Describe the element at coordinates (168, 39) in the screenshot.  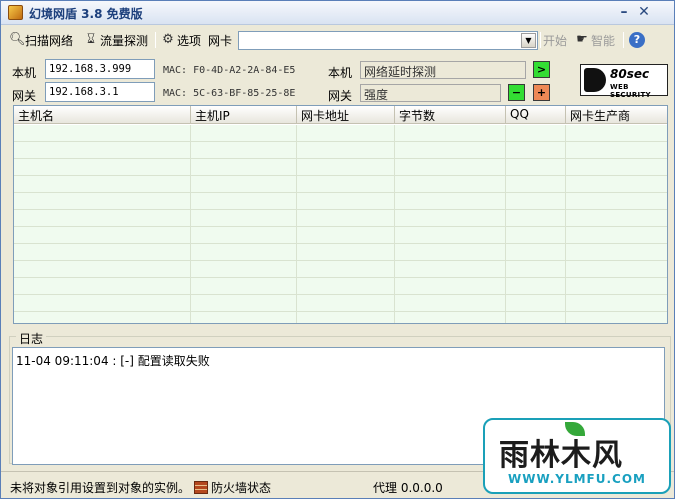
I see `gear-icon: ⚙︎` at that location.